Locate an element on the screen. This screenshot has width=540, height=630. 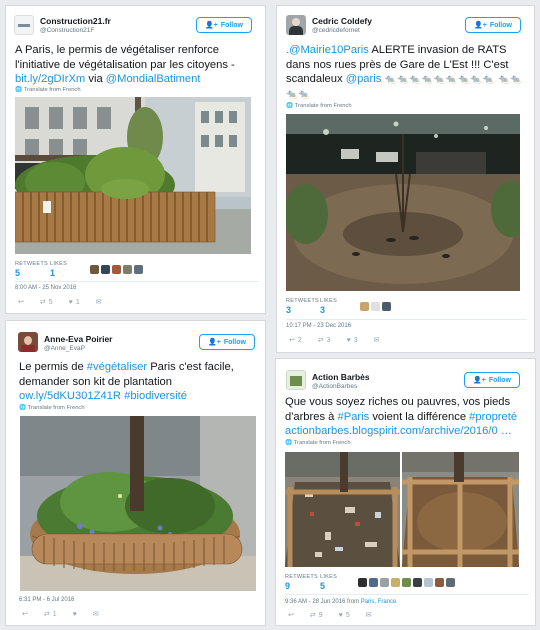
hashtag-link: #végétaliser is located at coordinates (117, 367).